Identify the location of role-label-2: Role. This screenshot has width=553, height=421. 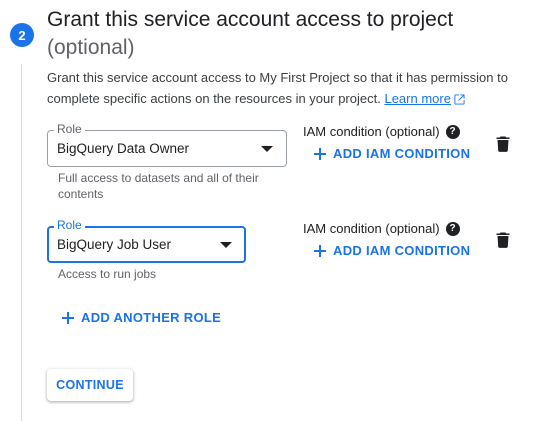
(69, 225).